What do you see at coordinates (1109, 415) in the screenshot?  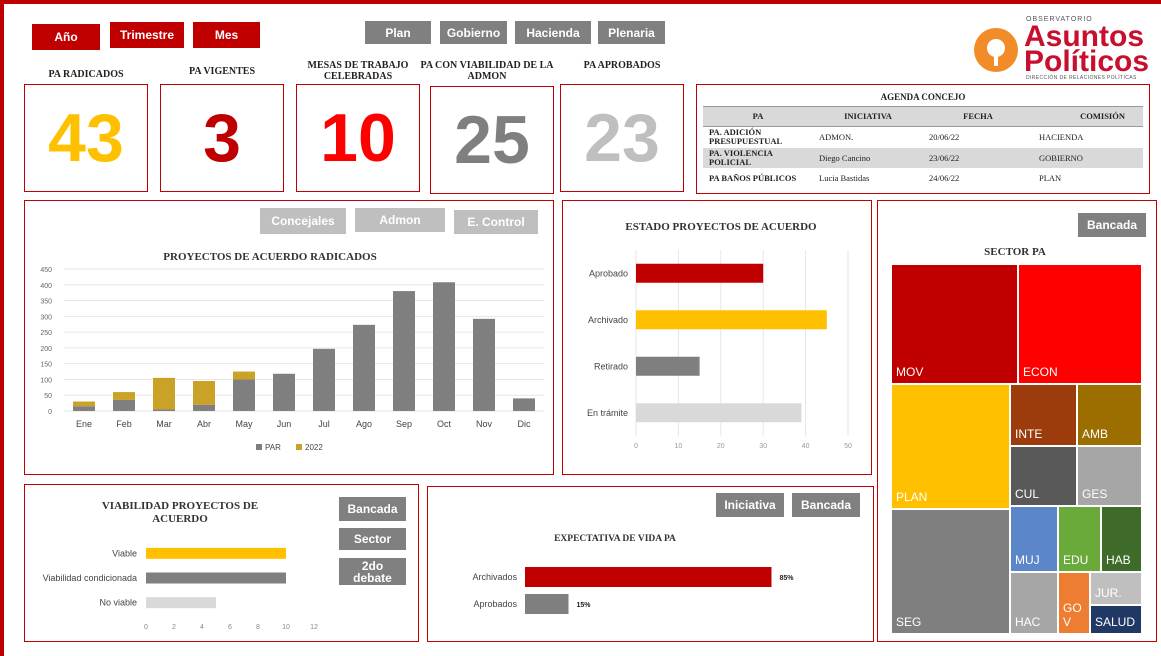 I see `treemap-tile: AMB` at bounding box center [1109, 415].